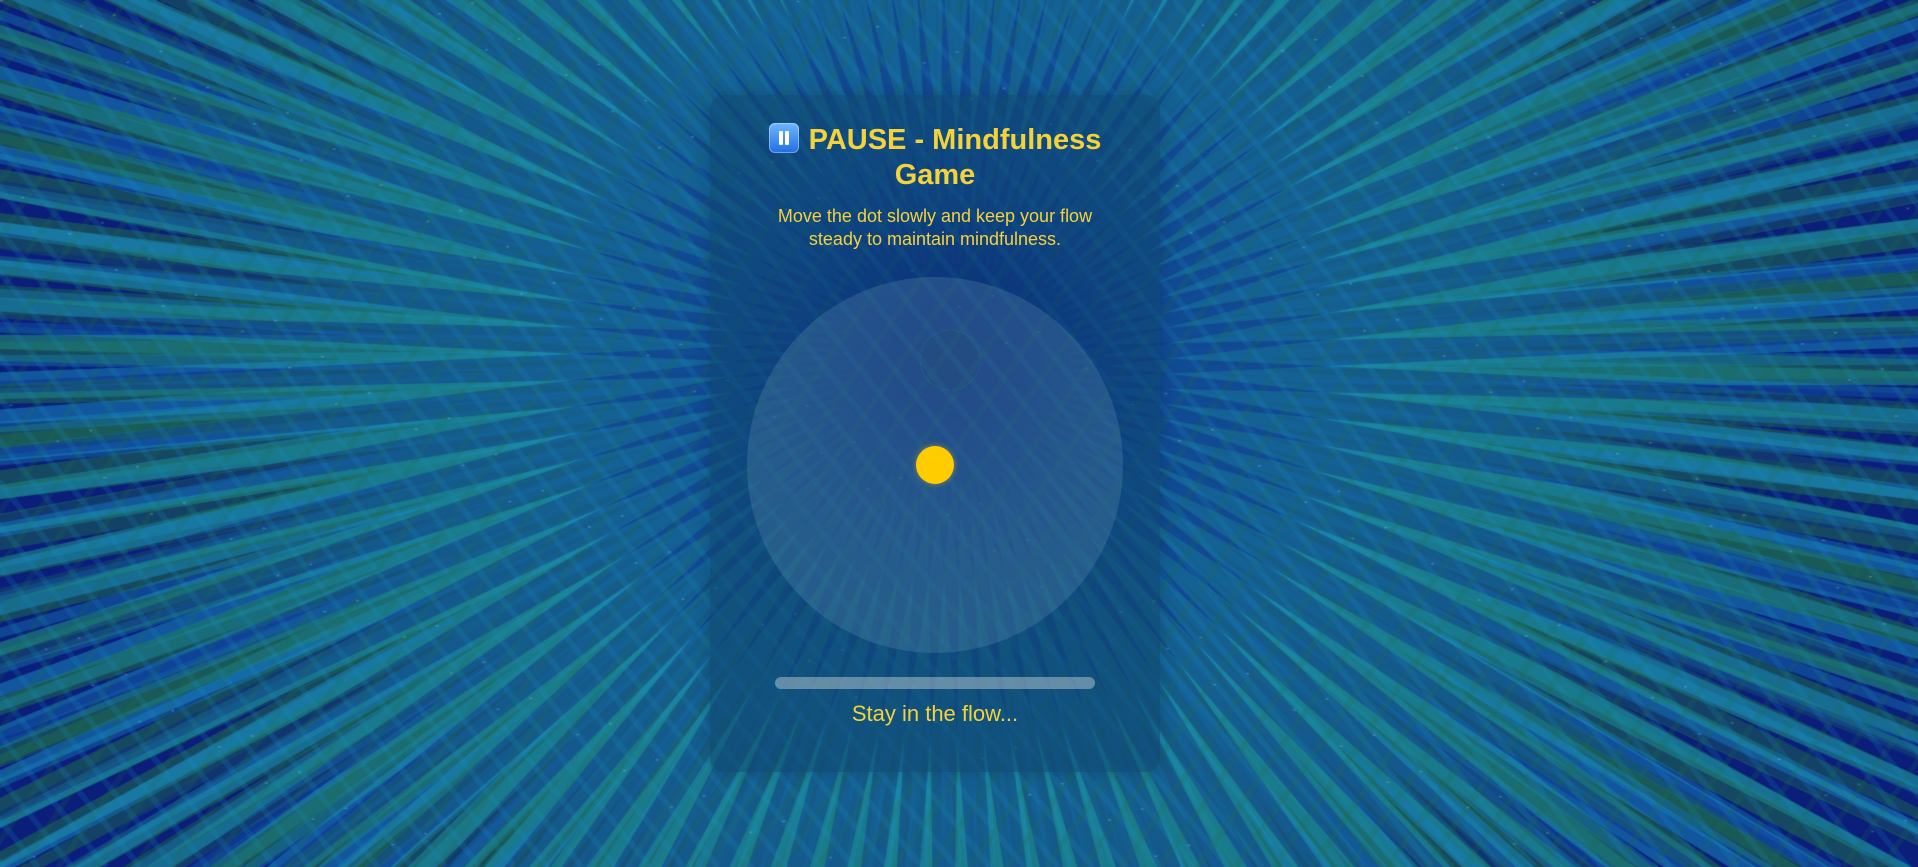 Image resolution: width=1918 pixels, height=867 pixels. Describe the element at coordinates (783, 138) in the screenshot. I see `pause-icon` at that location.